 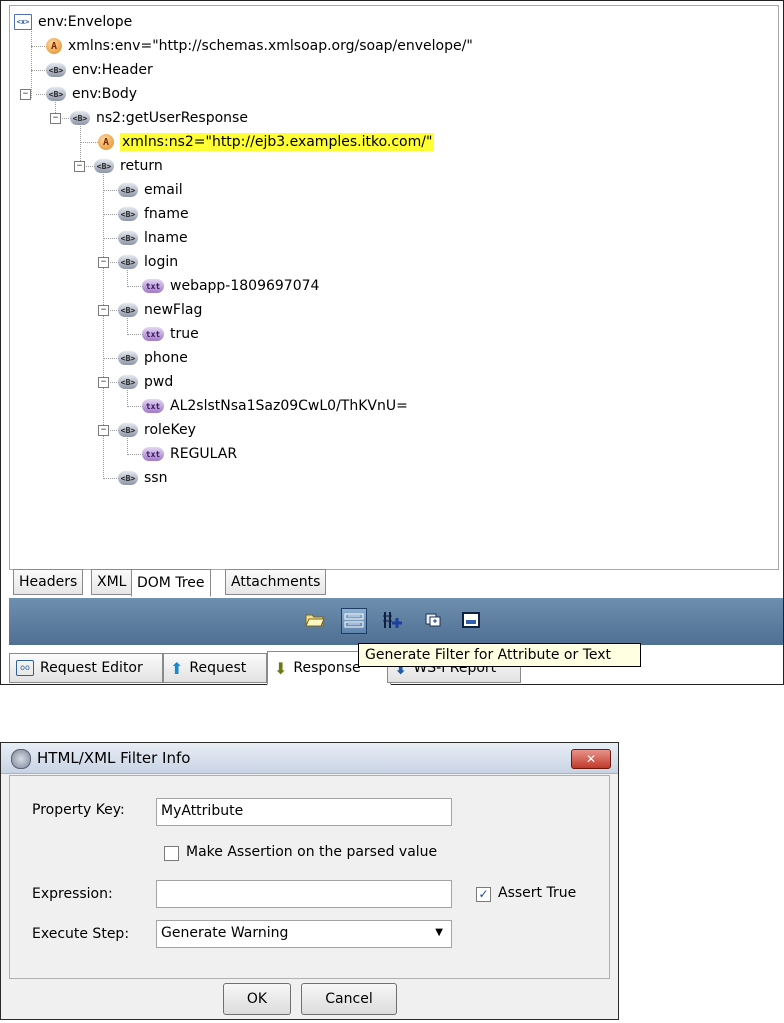 I want to click on cancel-button: Cancel, so click(x=349, y=999).